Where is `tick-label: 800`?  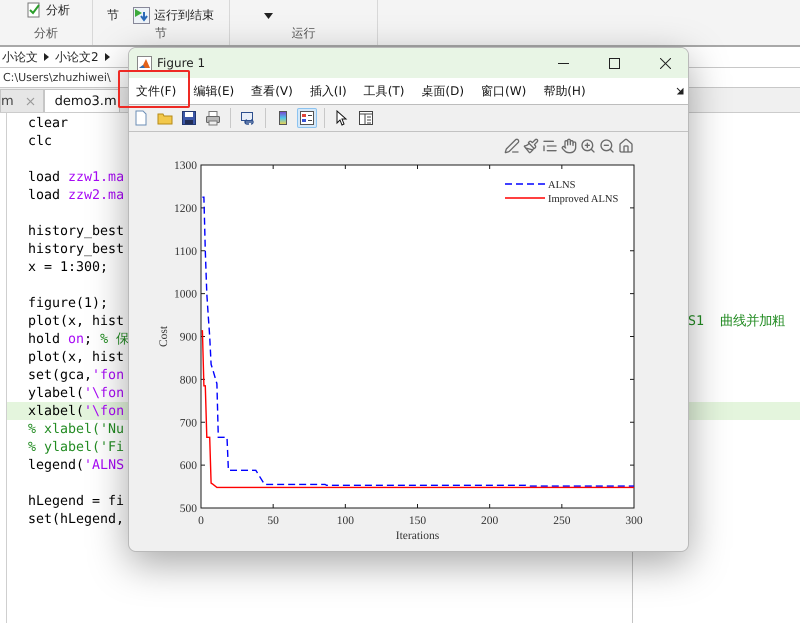 tick-label: 800 is located at coordinates (188, 380).